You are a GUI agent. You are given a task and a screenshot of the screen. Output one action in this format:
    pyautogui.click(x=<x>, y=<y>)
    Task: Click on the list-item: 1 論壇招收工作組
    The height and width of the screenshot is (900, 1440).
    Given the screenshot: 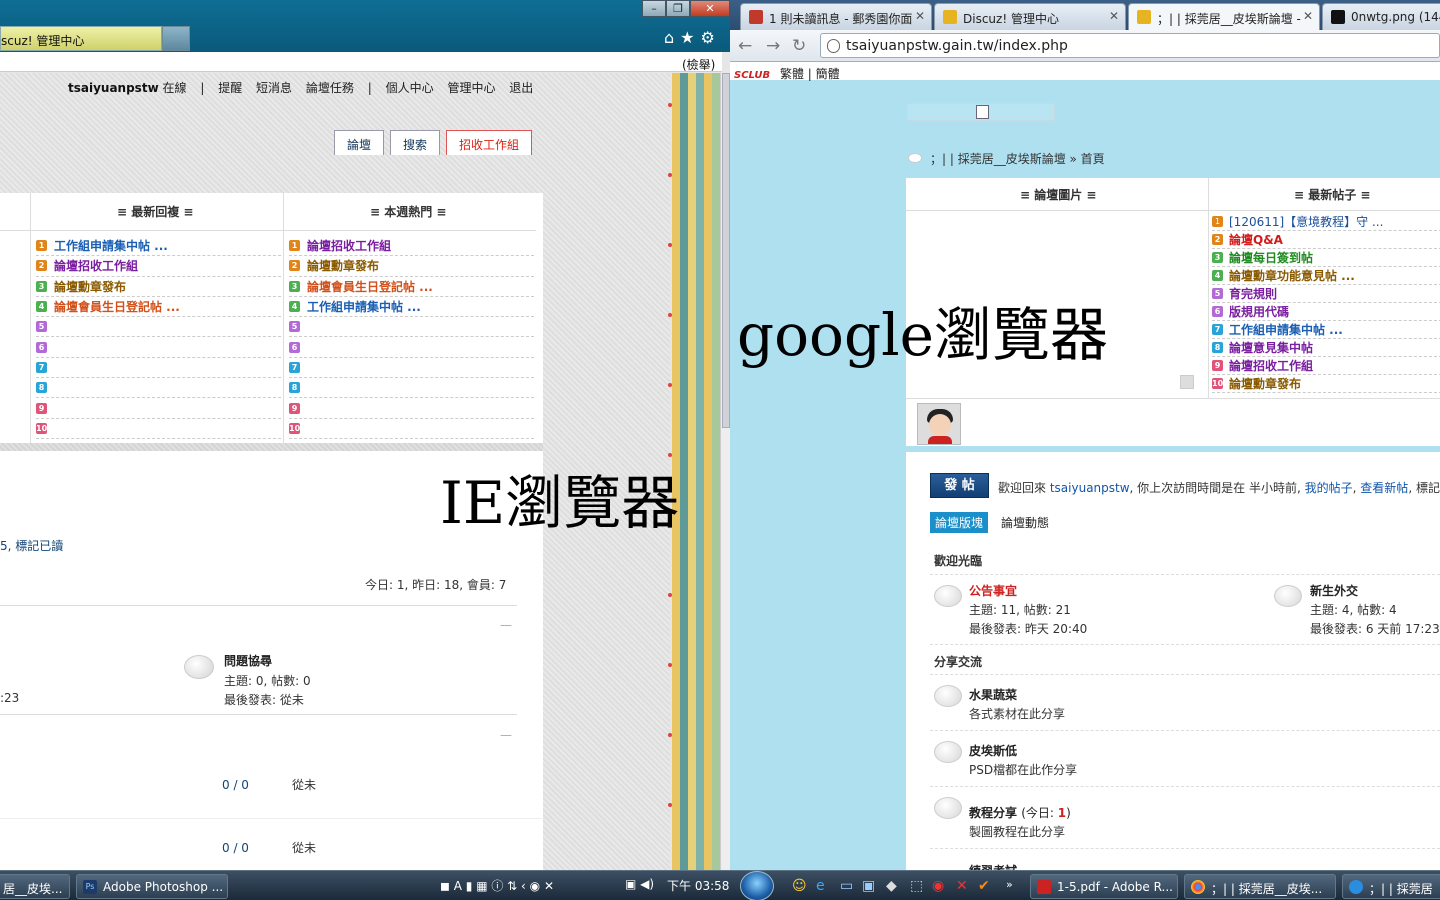 What is the action you would take?
    pyautogui.click(x=411, y=246)
    